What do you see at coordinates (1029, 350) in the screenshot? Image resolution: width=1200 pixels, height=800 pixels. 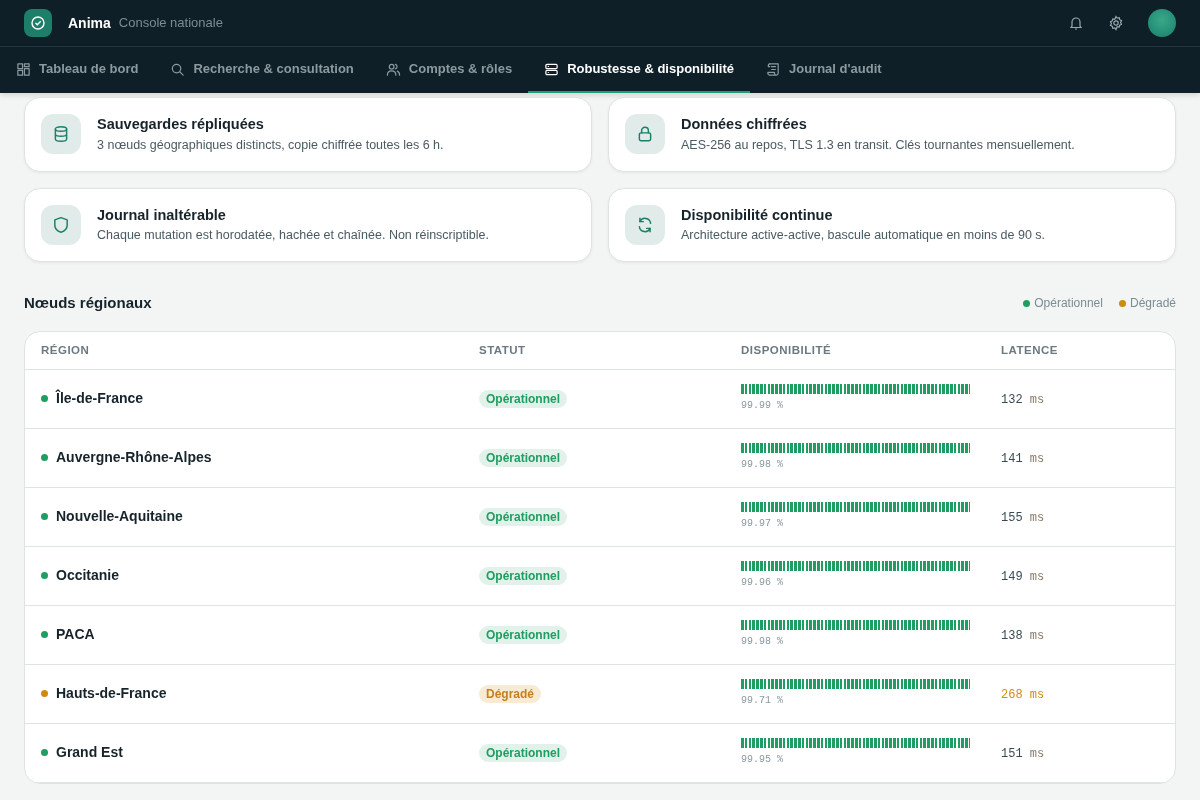 I see `column-header: LATENCE` at bounding box center [1029, 350].